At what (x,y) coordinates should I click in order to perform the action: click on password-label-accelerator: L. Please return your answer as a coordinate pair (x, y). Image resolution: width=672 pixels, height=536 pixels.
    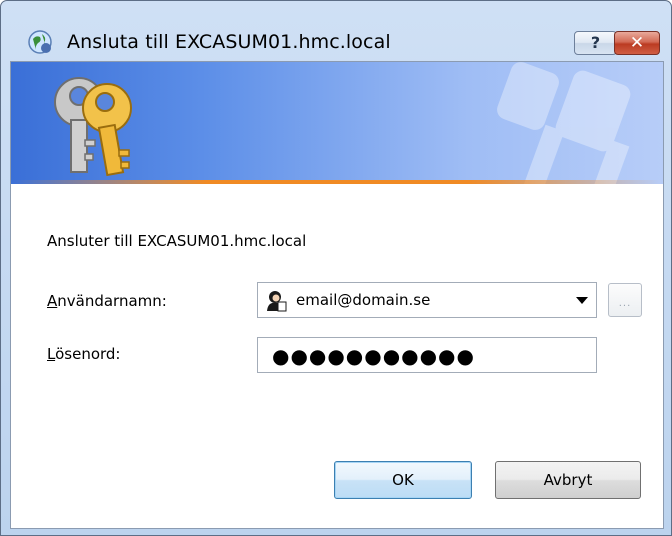
    Looking at the image, I should click on (51, 354).